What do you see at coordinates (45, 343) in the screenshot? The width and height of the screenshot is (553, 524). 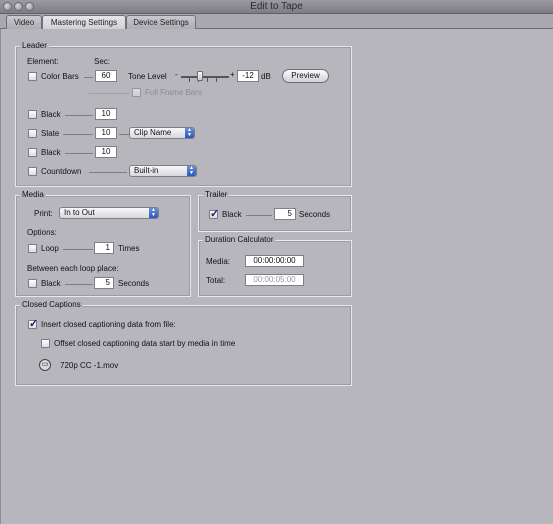 I see `offset-captions-checkbox` at bounding box center [45, 343].